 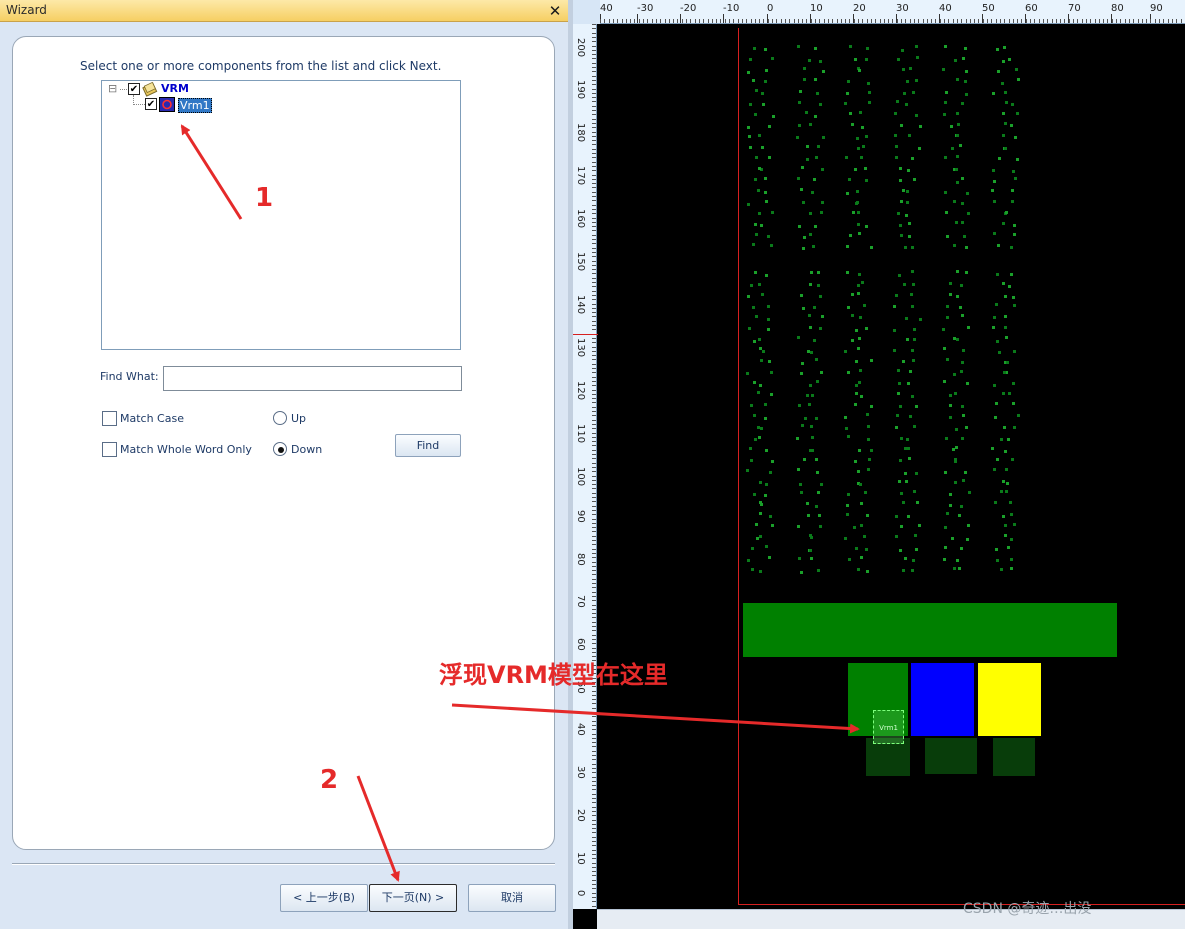 I want to click on watermark: CSDN @奇迹…出没, so click(x=1027, y=909).